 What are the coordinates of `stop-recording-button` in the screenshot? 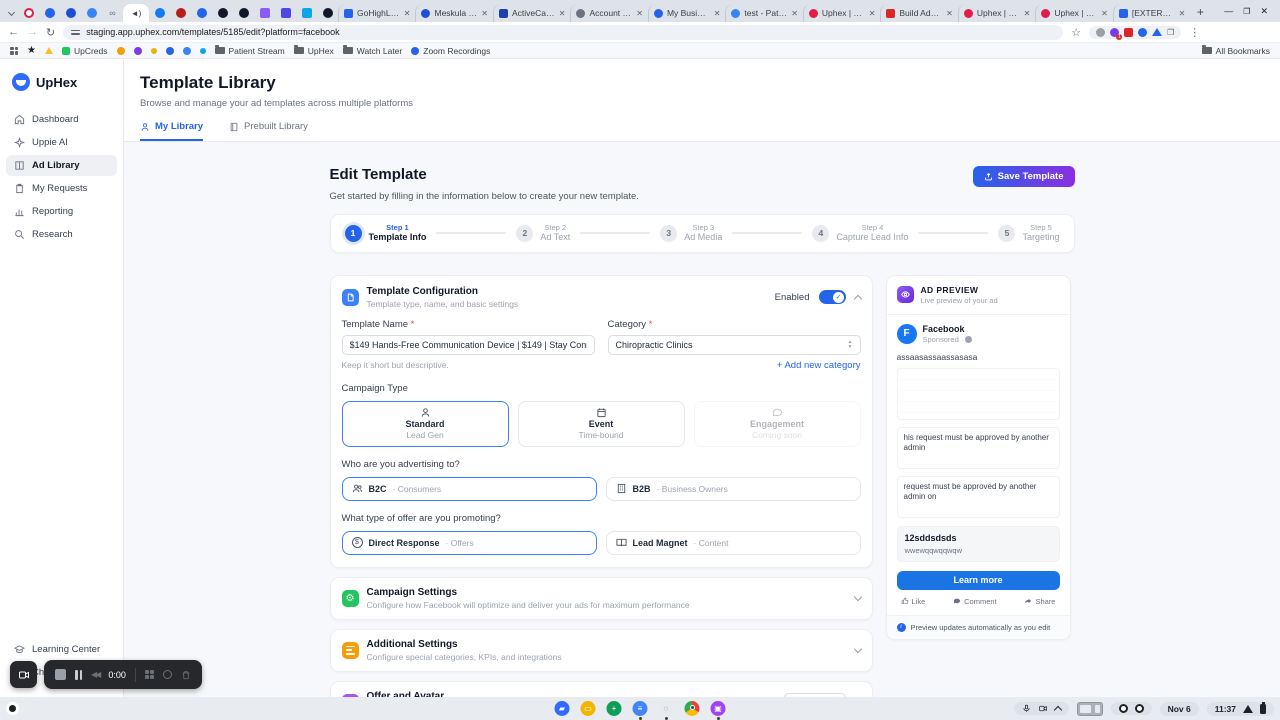 It's located at (60, 674).